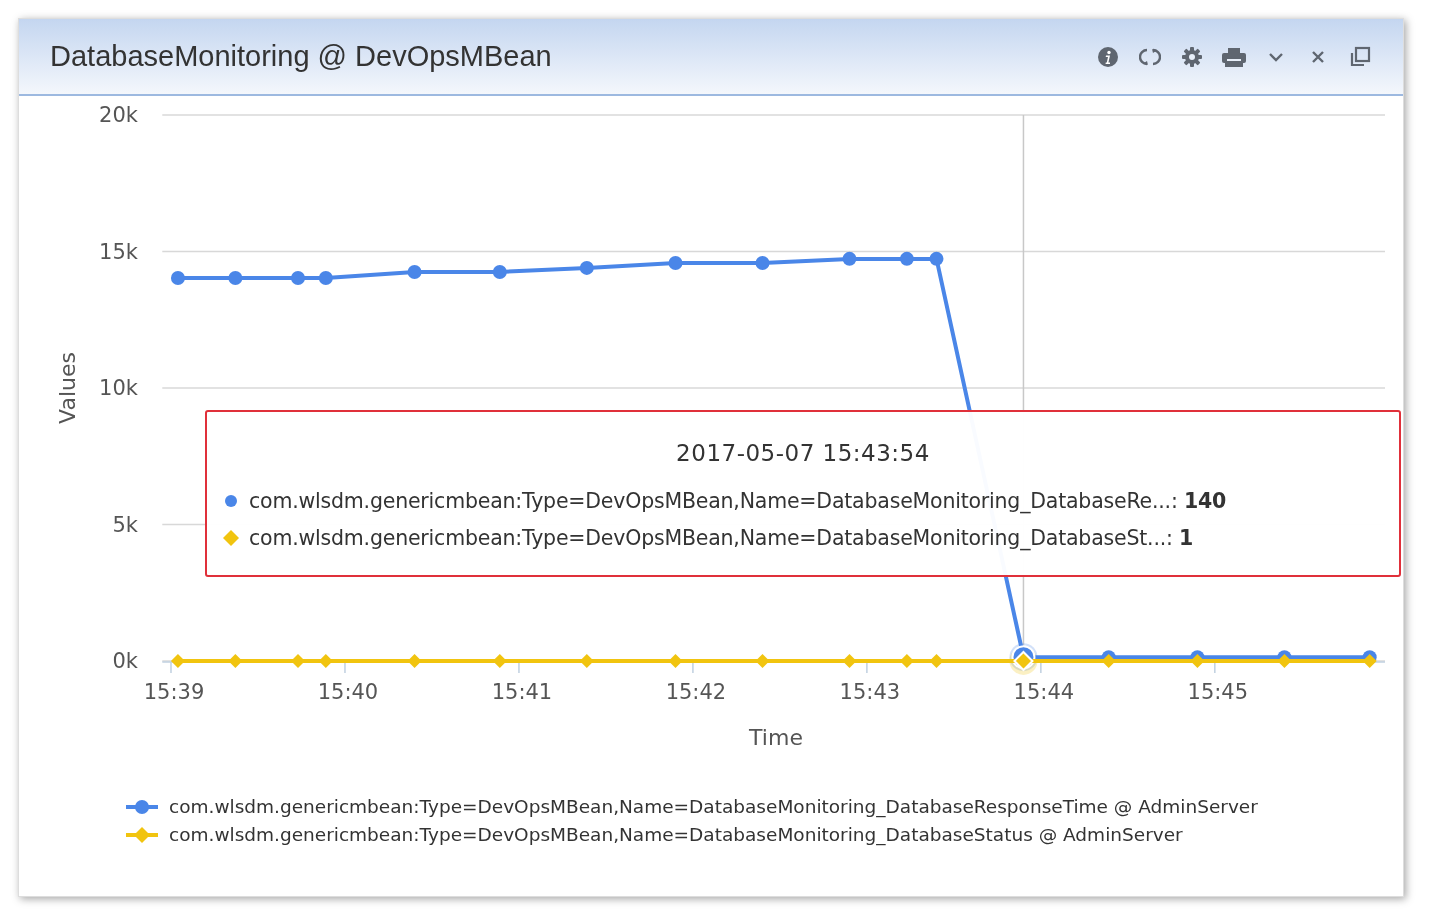 Image resolution: width=1430 pixels, height=924 pixels. What do you see at coordinates (118, 115) in the screenshot?
I see `y-axis-label: 20k` at bounding box center [118, 115].